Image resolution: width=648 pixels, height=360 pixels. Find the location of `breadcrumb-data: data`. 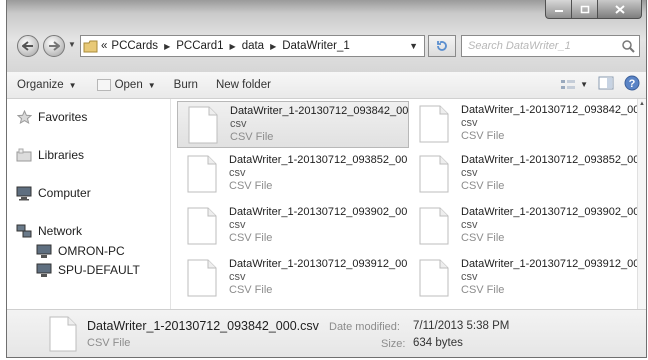

breadcrumb-data: data is located at coordinates (253, 46).